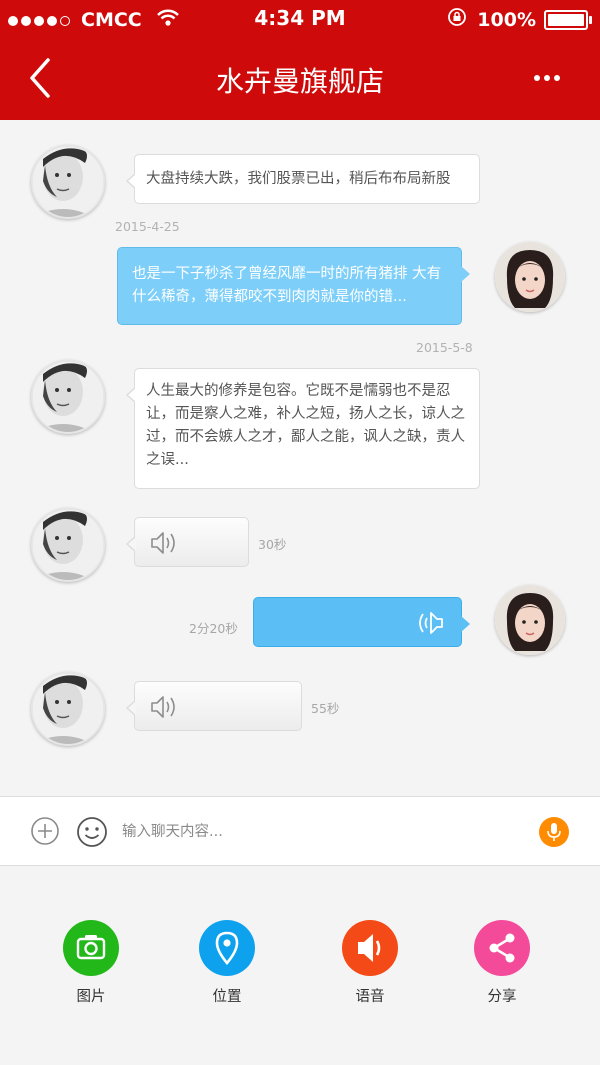 This screenshot has width=600, height=1065. Describe the element at coordinates (457, 19) in the screenshot. I see `rotation-lock-icon` at that location.